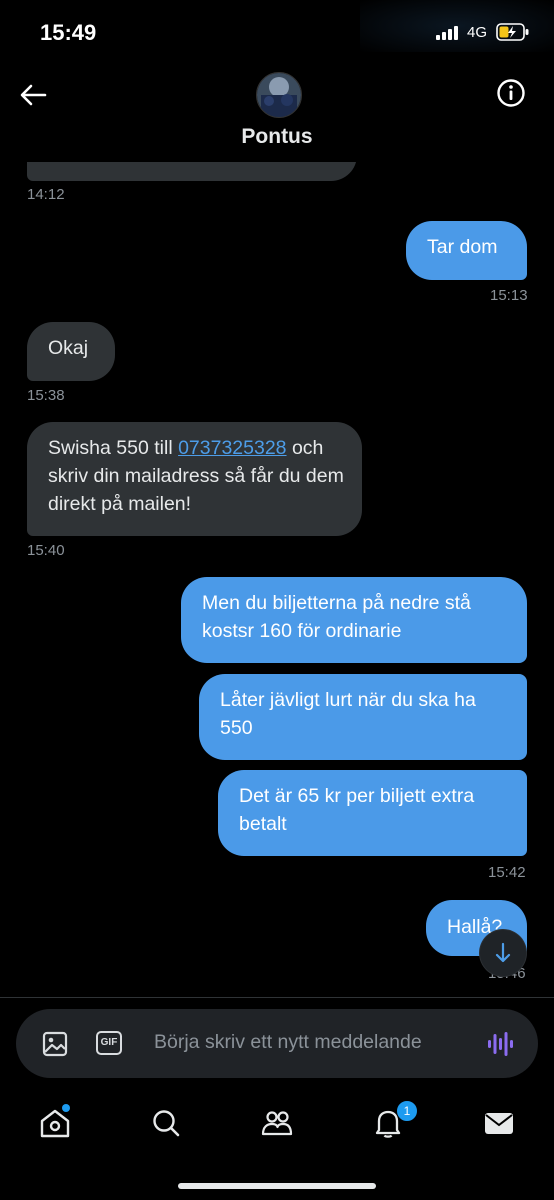 This screenshot has height=1200, width=554. What do you see at coordinates (288, 1042) in the screenshot?
I see `message-input: Börja skriv ett nytt meddelande` at bounding box center [288, 1042].